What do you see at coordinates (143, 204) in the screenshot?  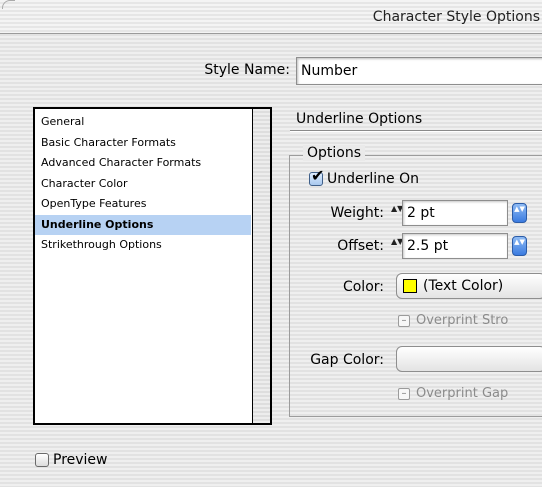 I see `sidebar-item-opentype-features: OpenType Features` at bounding box center [143, 204].